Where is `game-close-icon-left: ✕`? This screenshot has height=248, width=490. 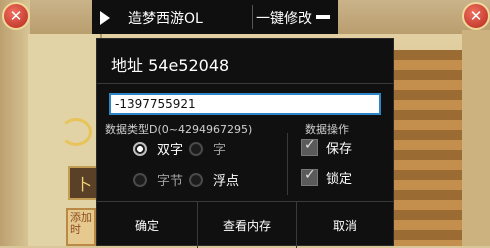
game-close-icon-left: ✕ is located at coordinates (16, 16).